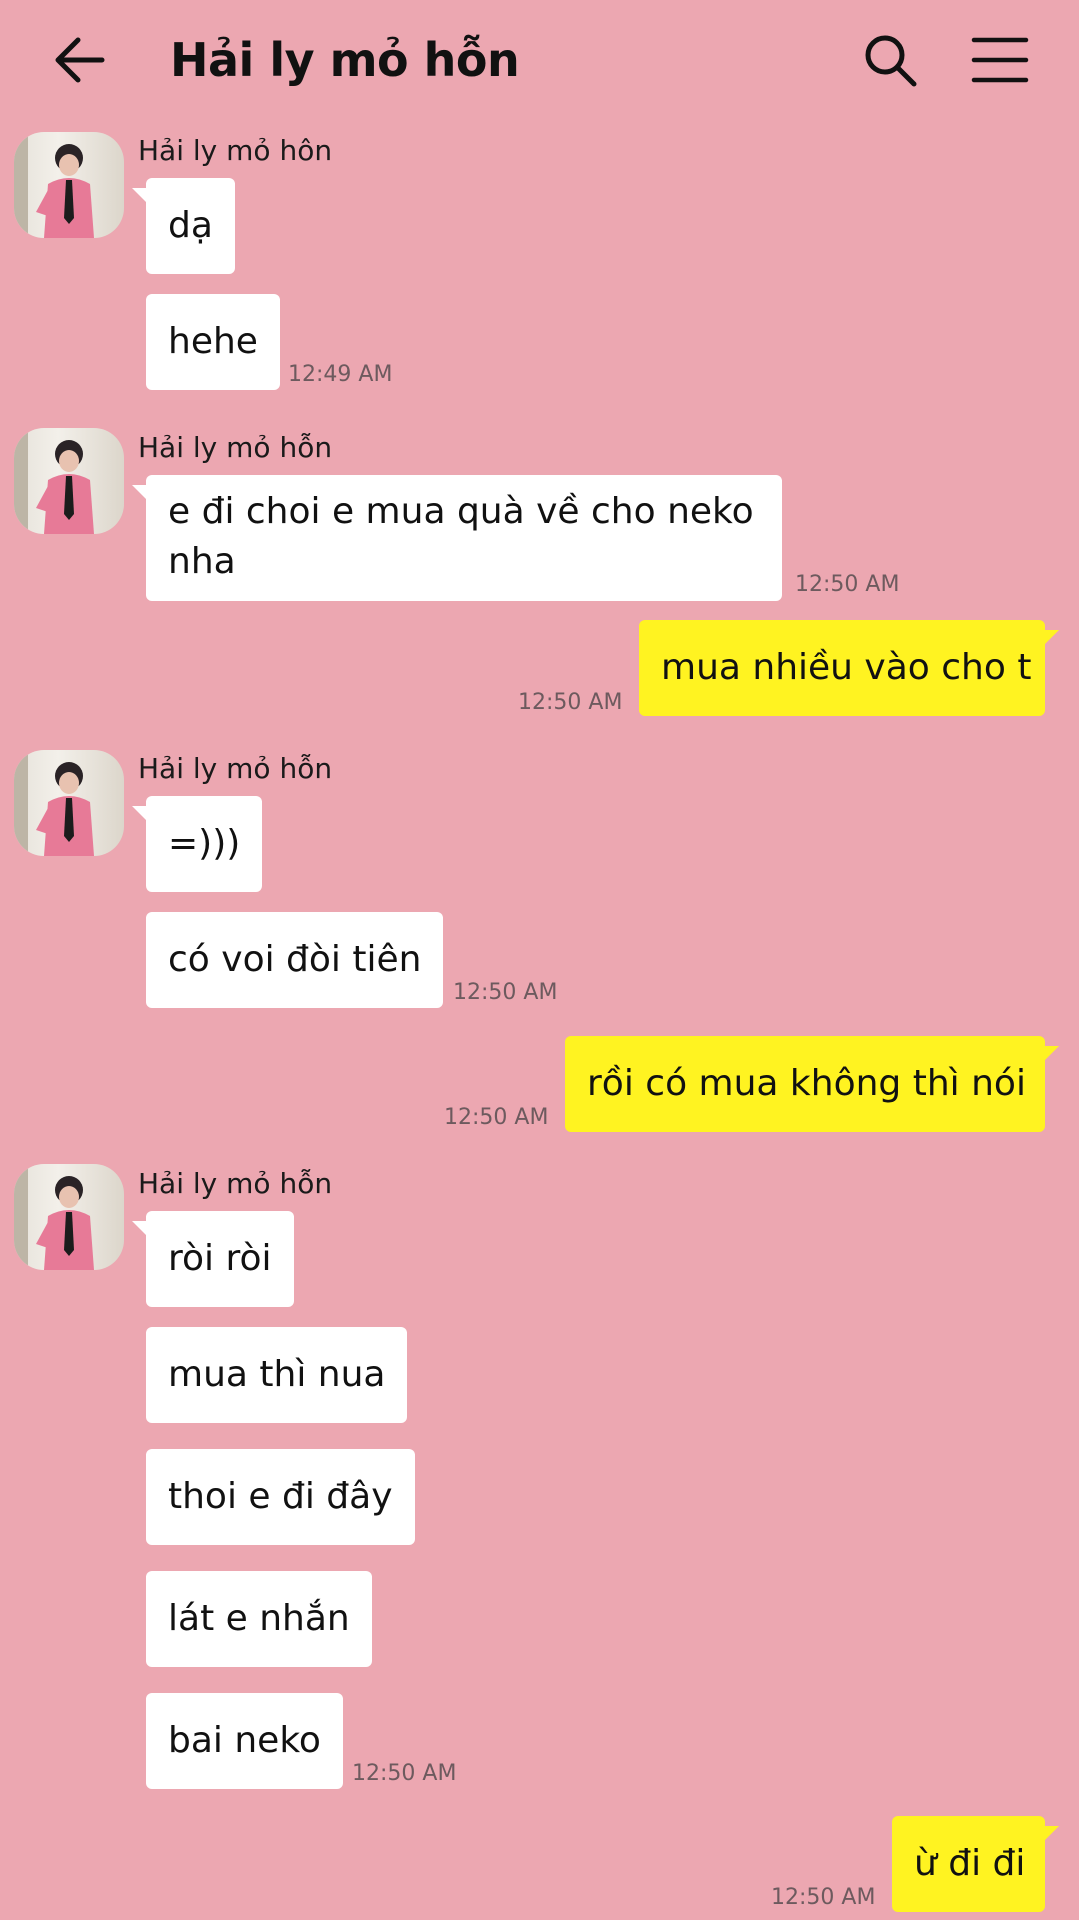 Image resolution: width=1079 pixels, height=1920 pixels. I want to click on back-button, so click(80, 60).